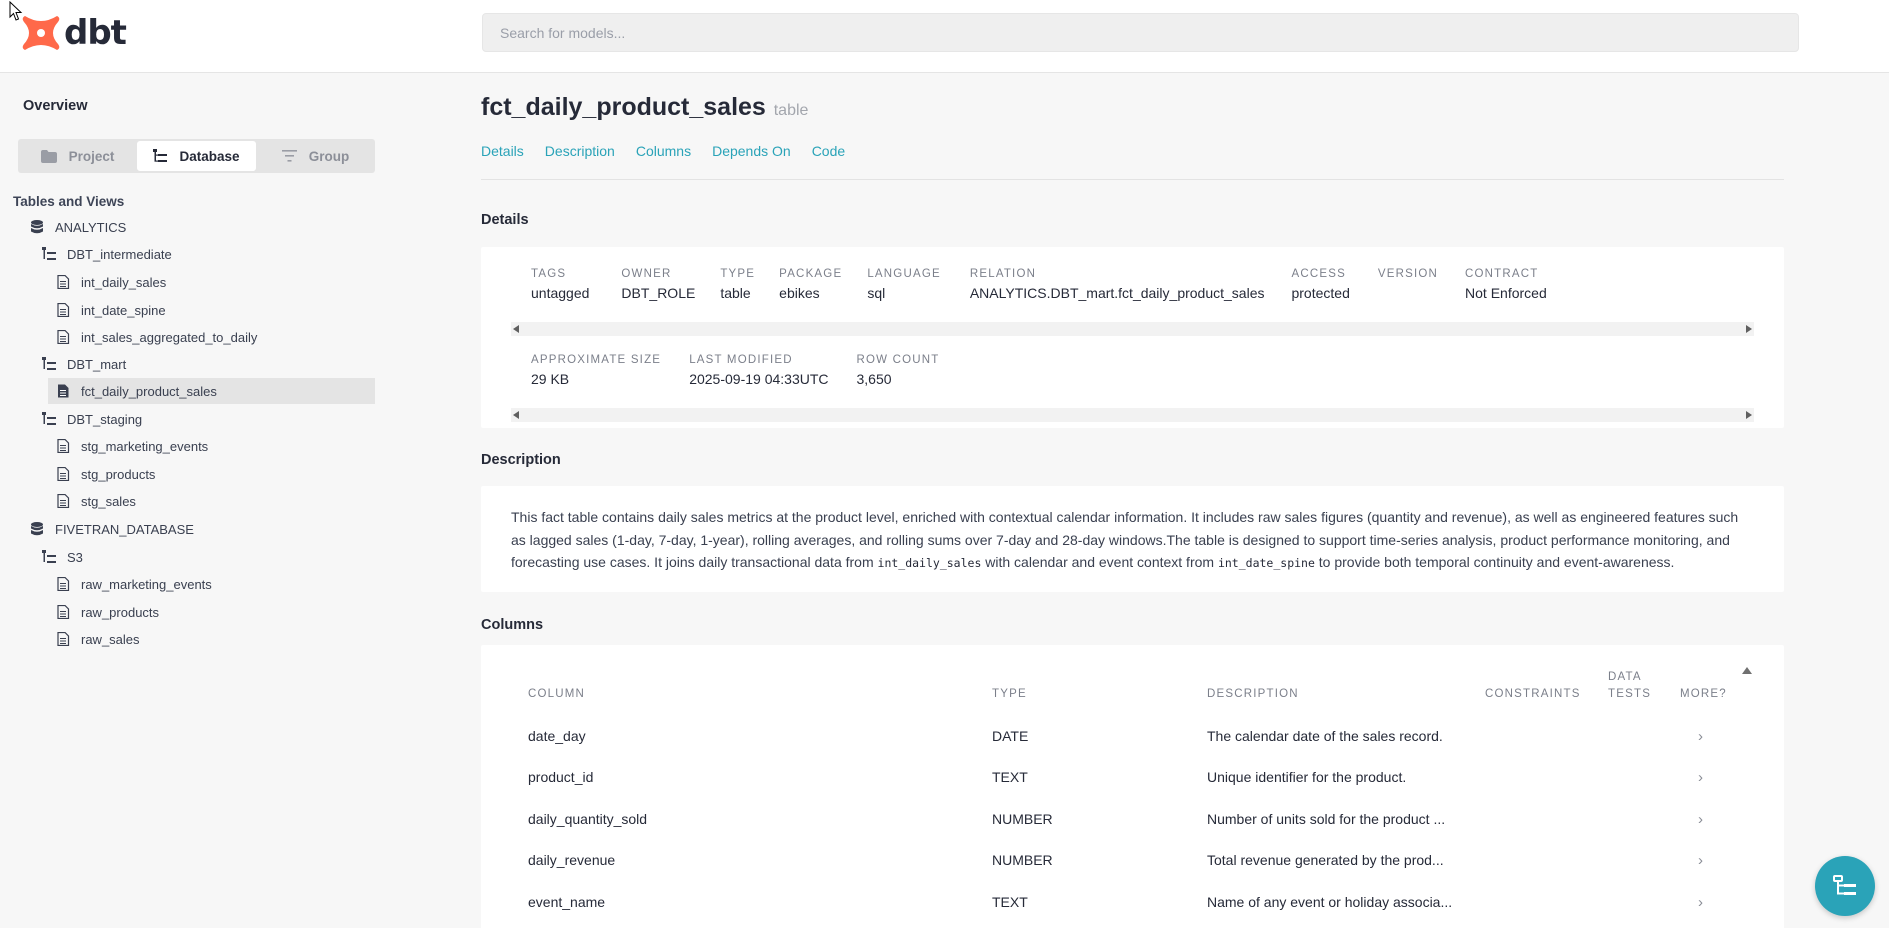  Describe the element at coordinates (169, 337) in the screenshot. I see `tree-label: int_sales_aggregated_to_daily` at that location.